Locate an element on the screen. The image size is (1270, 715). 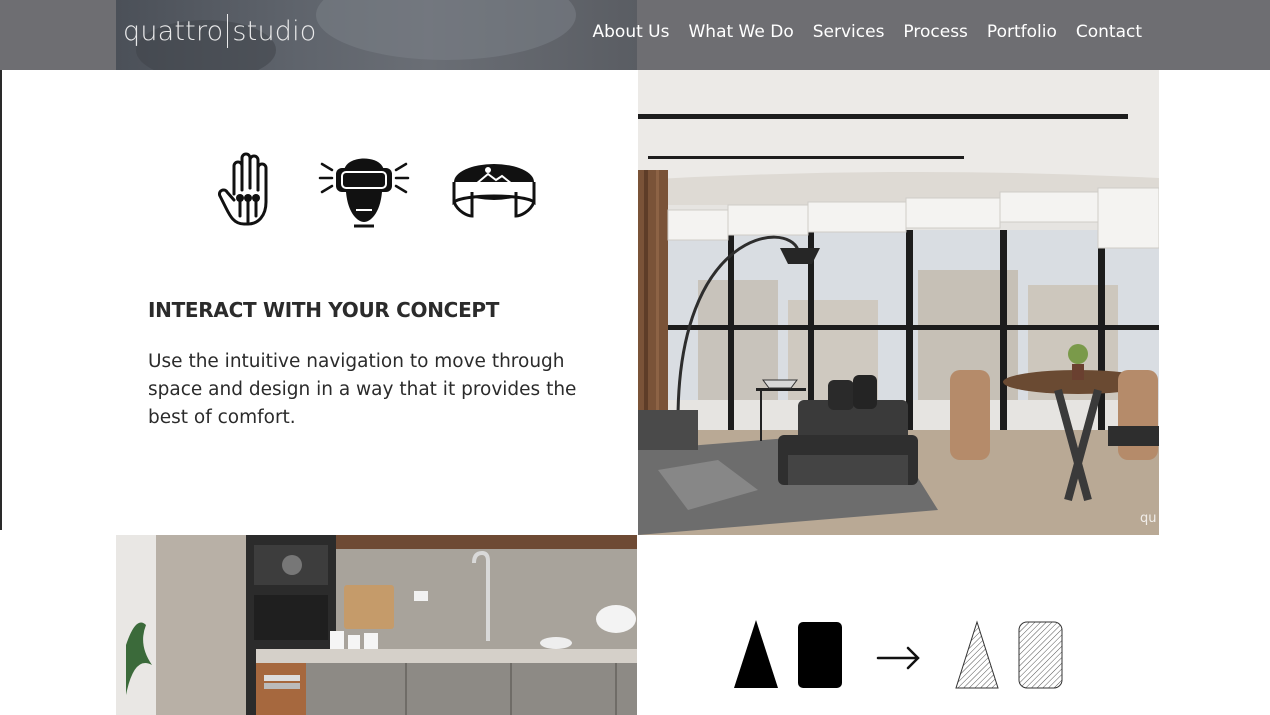
kitchen-image is located at coordinates (376, 625).